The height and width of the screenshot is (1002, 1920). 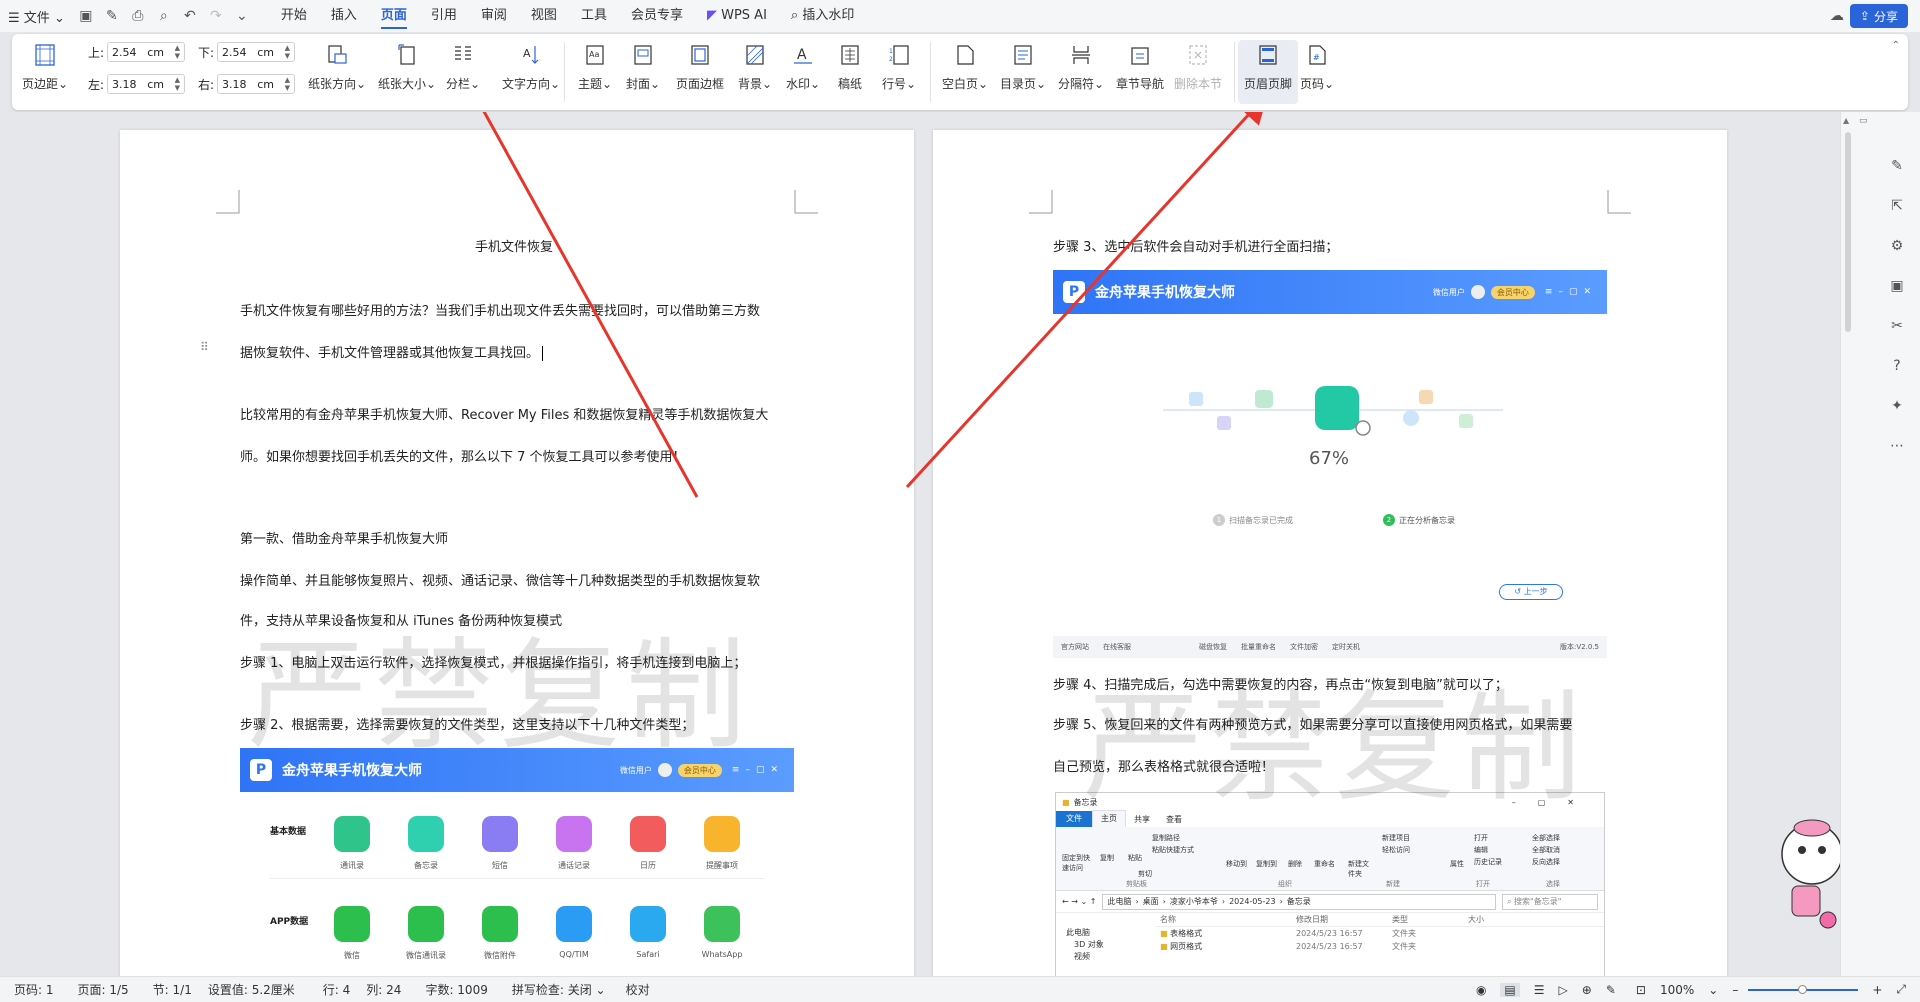 I want to click on edit-icon: ✎, so click(x=1897, y=166).